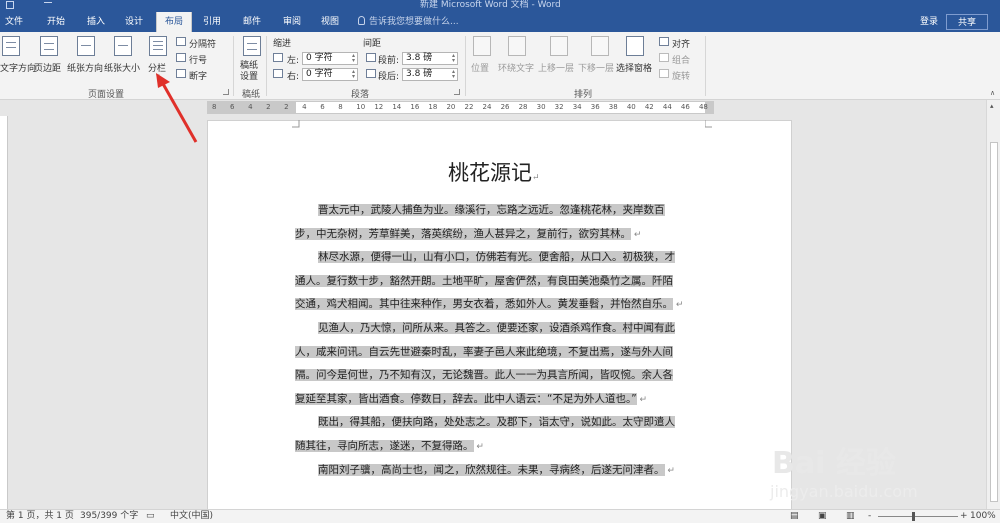  I want to click on read-mode-icon: ▤, so click(794, 516).